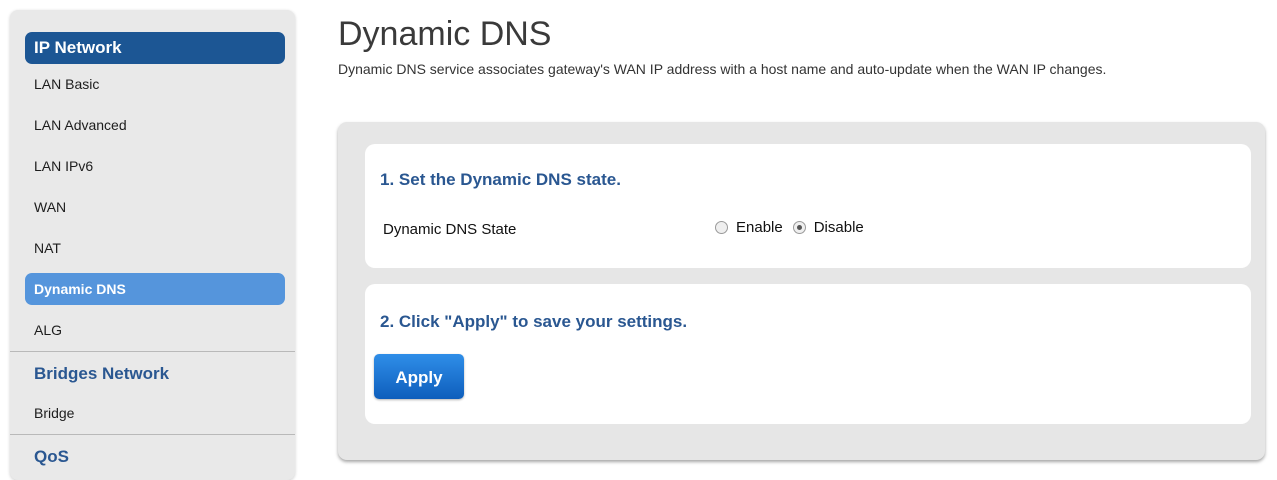 Image resolution: width=1277 pixels, height=480 pixels. What do you see at coordinates (155, 413) in the screenshot?
I see `sidebar-item-bridge: Bridge` at bounding box center [155, 413].